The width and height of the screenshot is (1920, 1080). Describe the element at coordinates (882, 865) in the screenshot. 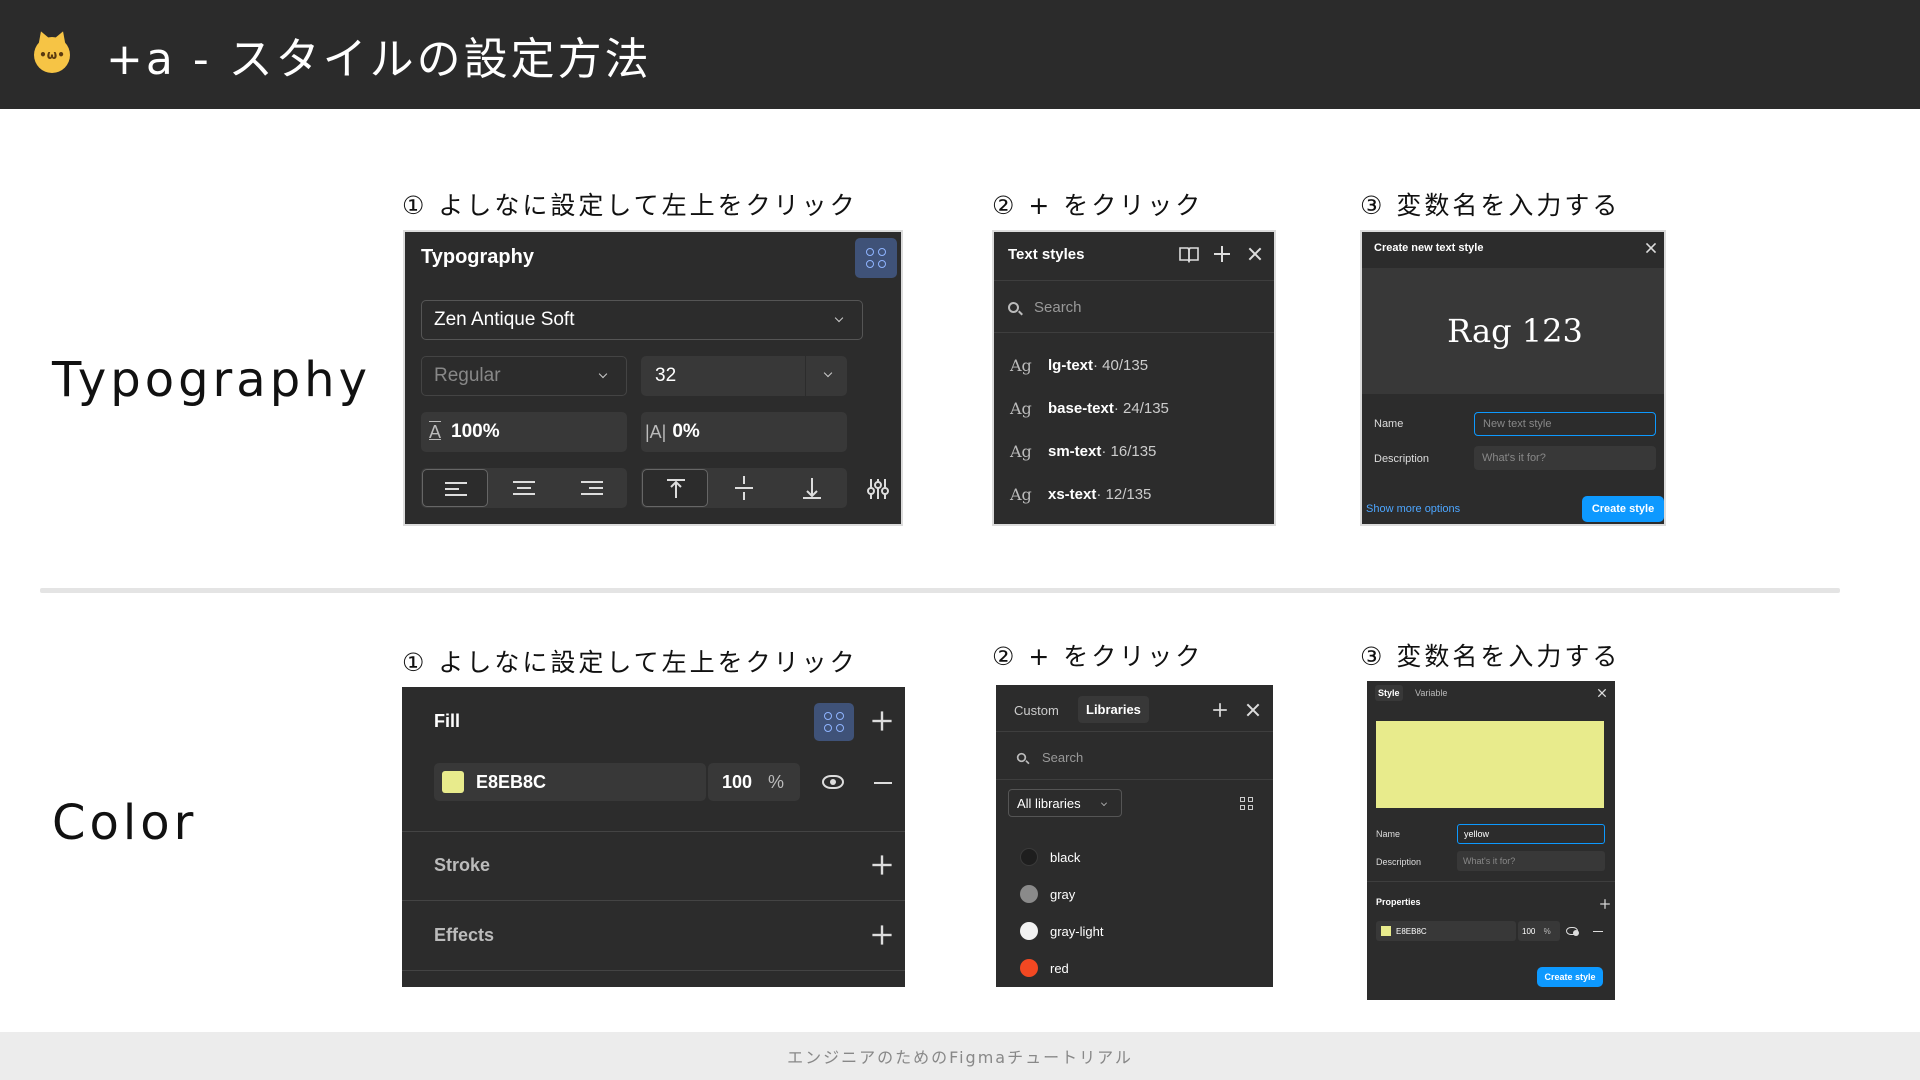

I see `add-stroke-icon` at that location.